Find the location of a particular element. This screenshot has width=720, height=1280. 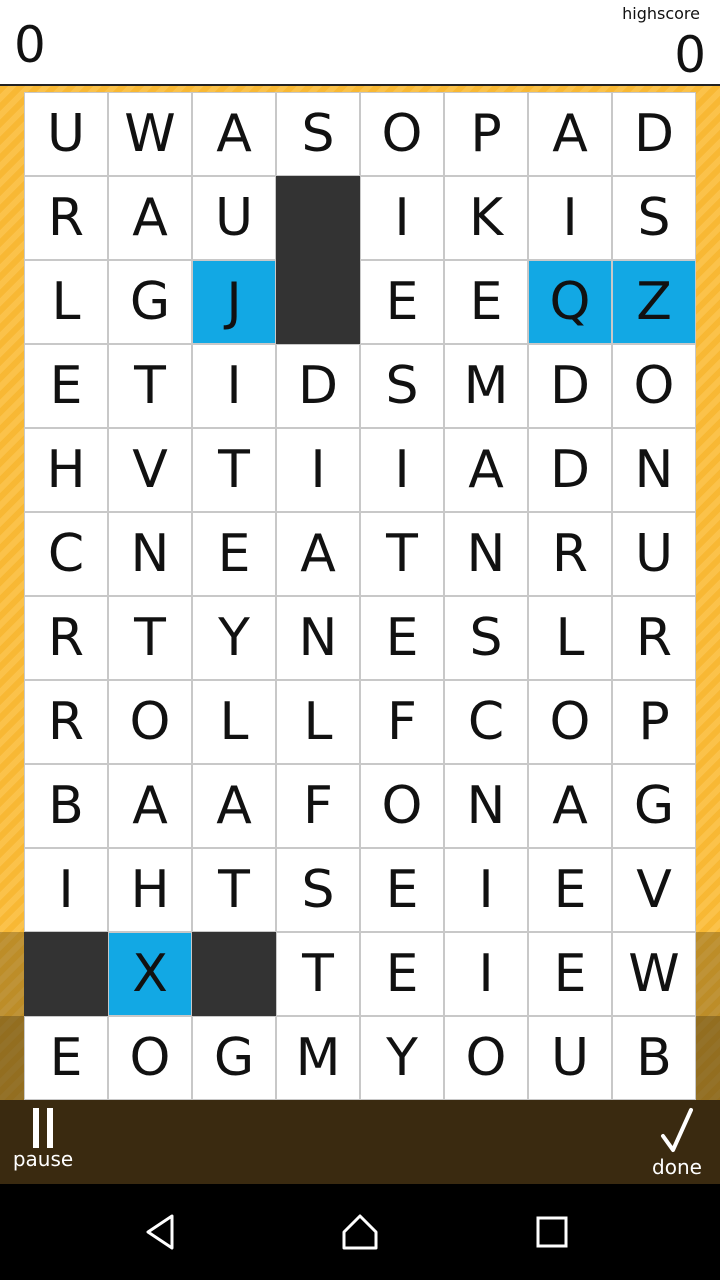

selected-letter-tile: X is located at coordinates (150, 974).